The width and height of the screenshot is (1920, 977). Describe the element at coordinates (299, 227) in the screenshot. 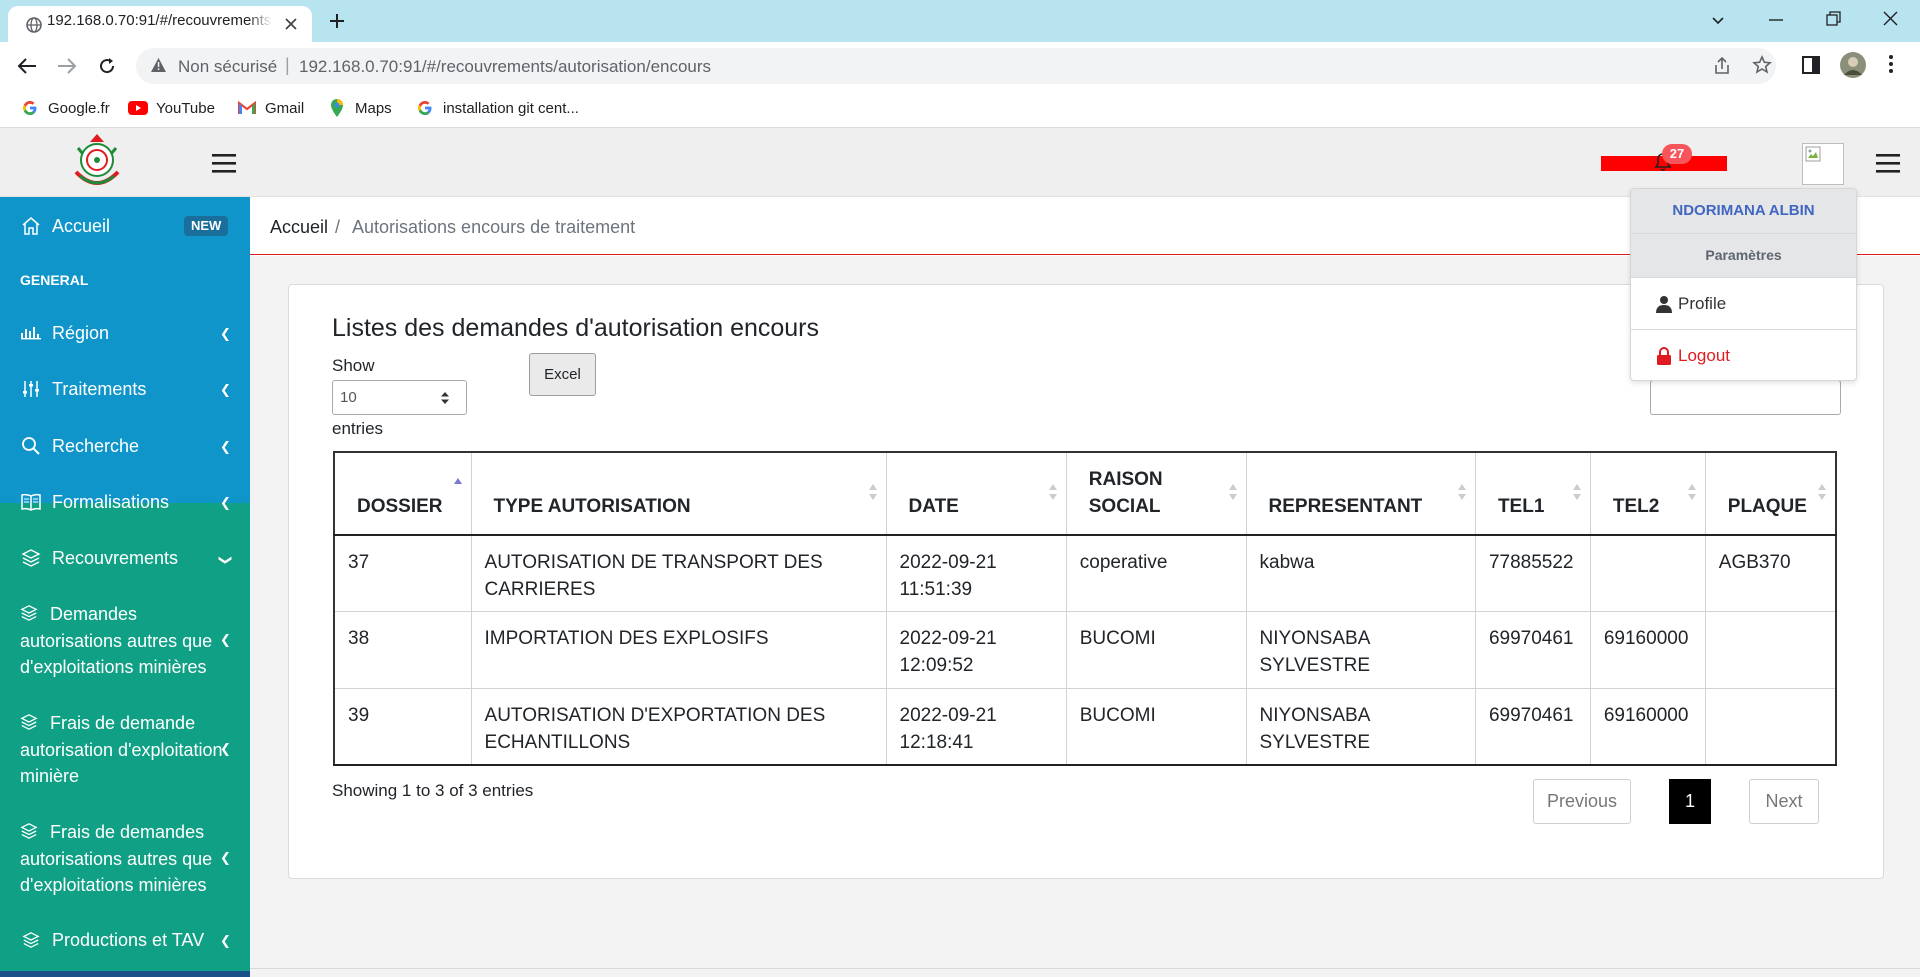

I see `breadcrumb-home-link: Accueil` at that location.